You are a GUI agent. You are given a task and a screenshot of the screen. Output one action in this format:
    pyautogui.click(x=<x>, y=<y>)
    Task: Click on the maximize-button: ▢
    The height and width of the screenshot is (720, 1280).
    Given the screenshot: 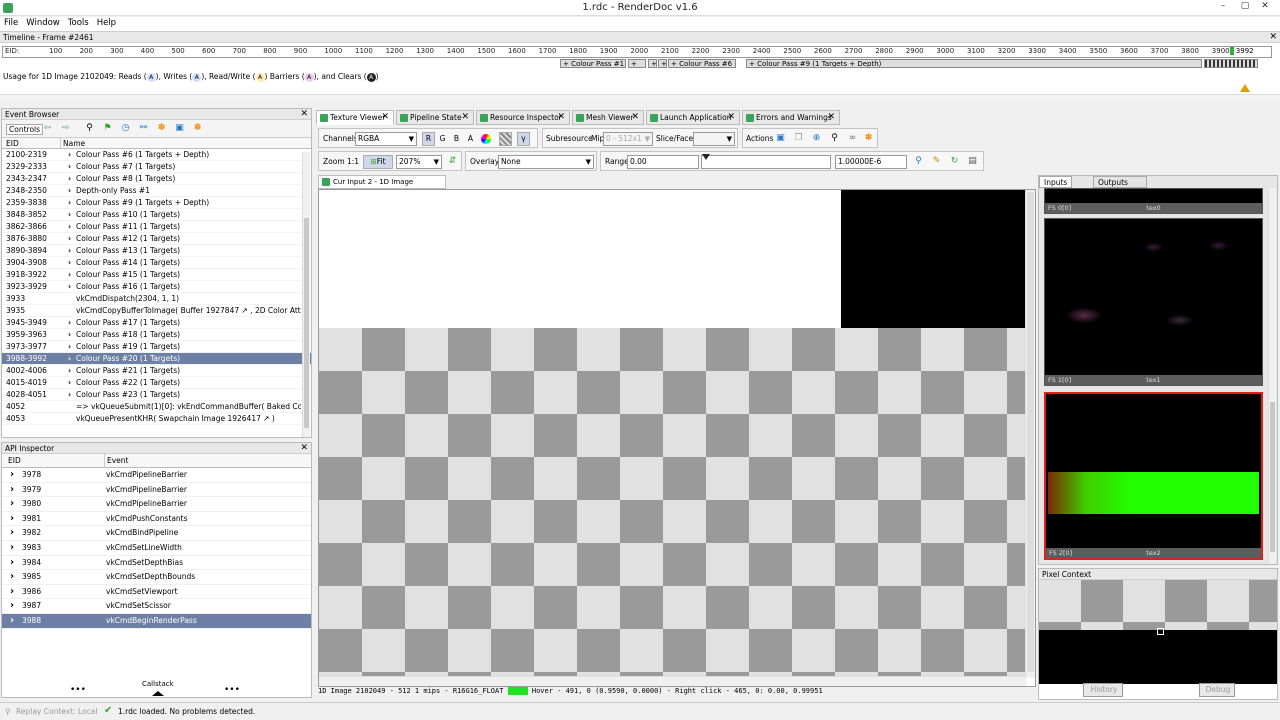 What is the action you would take?
    pyautogui.click(x=1245, y=7)
    